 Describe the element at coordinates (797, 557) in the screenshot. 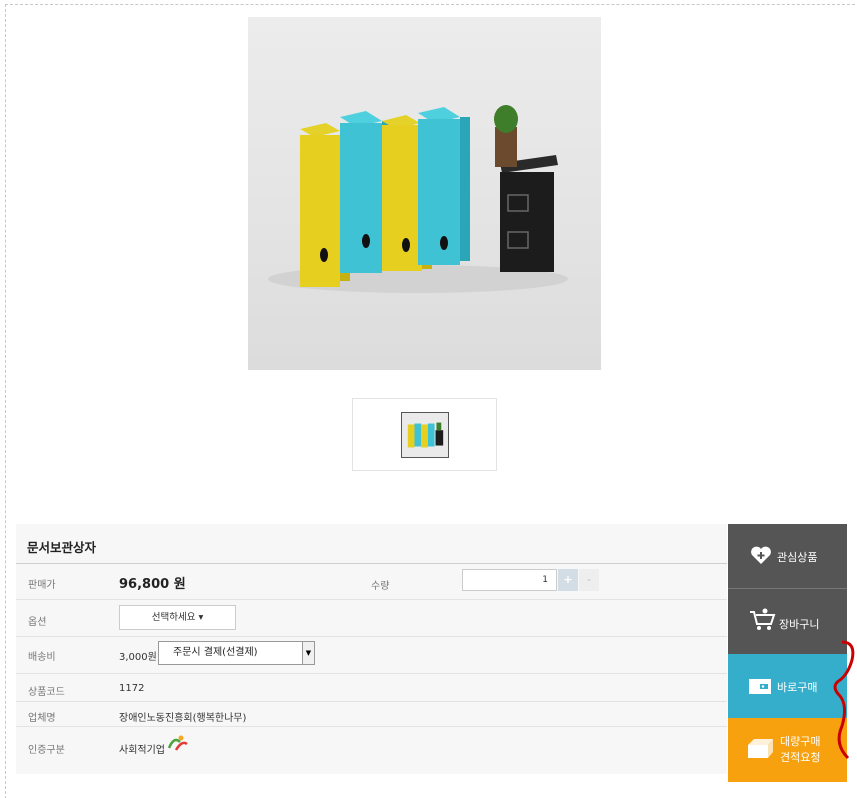

I see `wishlist-label: 관심상품` at that location.